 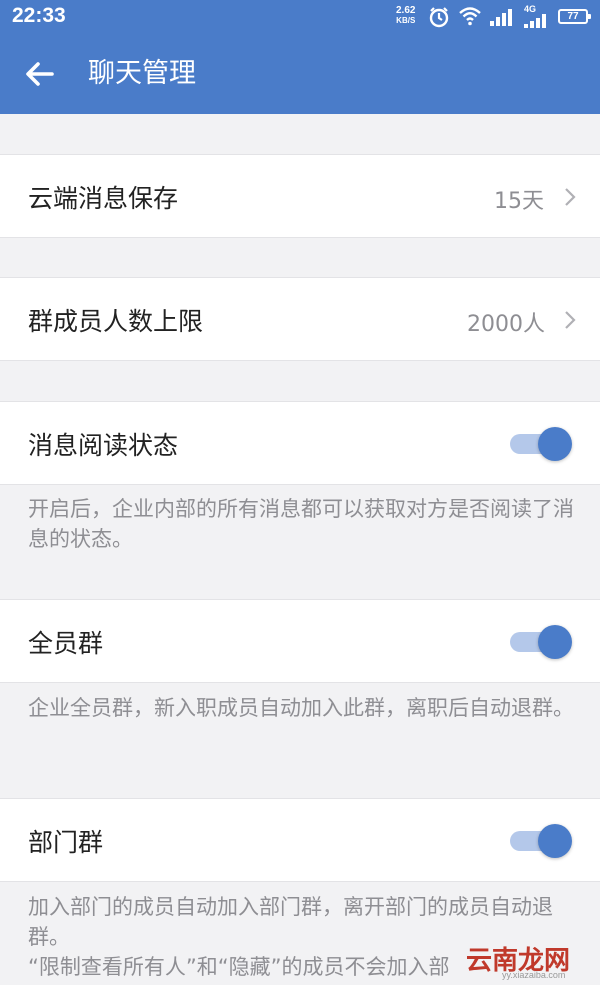 What do you see at coordinates (506, 324) in the screenshot?
I see `setting-value: 2000人` at bounding box center [506, 324].